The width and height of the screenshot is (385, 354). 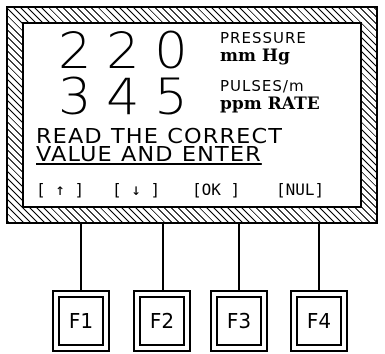 I want to click on f1-label: F1, so click(x=81, y=321).